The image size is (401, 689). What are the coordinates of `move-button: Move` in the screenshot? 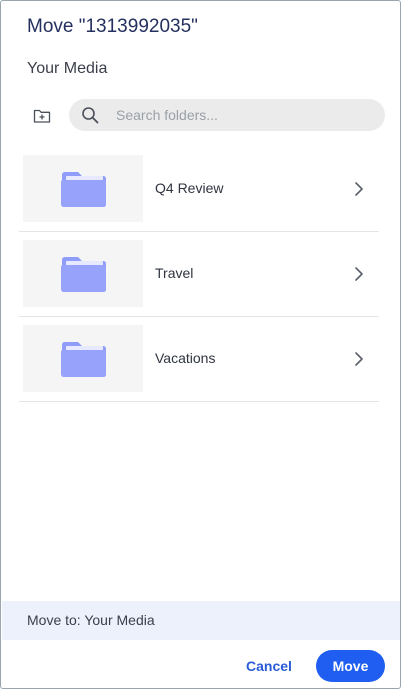 It's located at (350, 666).